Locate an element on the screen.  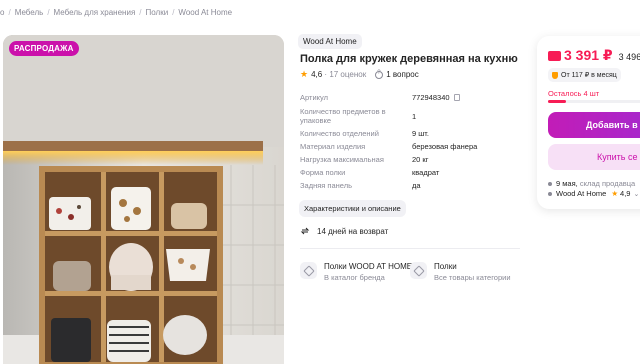
price-current: 3 391 ₽ is located at coordinates (588, 55).